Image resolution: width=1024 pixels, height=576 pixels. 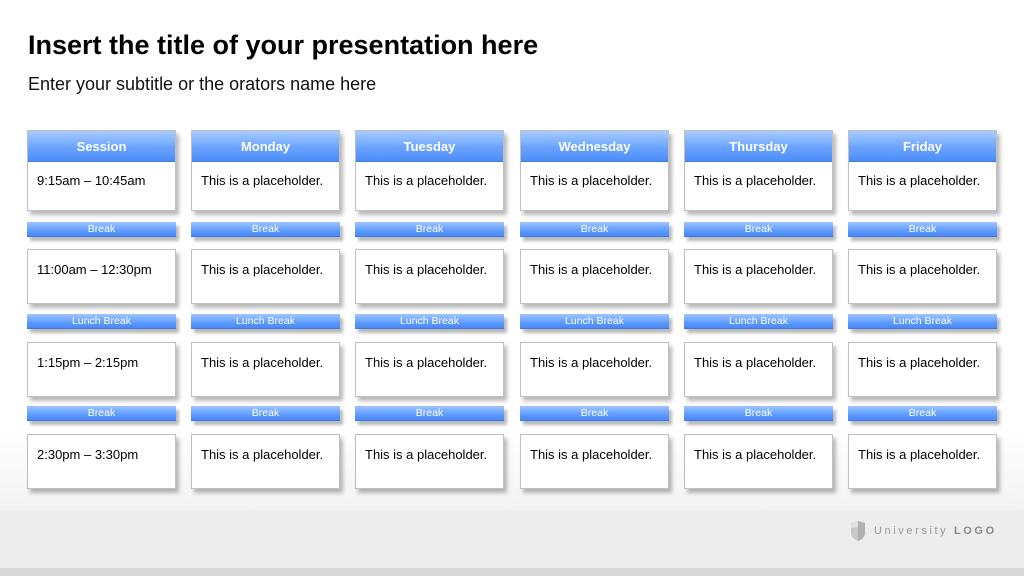 What do you see at coordinates (265, 146) in the screenshot?
I see `column-header: Monday` at bounding box center [265, 146].